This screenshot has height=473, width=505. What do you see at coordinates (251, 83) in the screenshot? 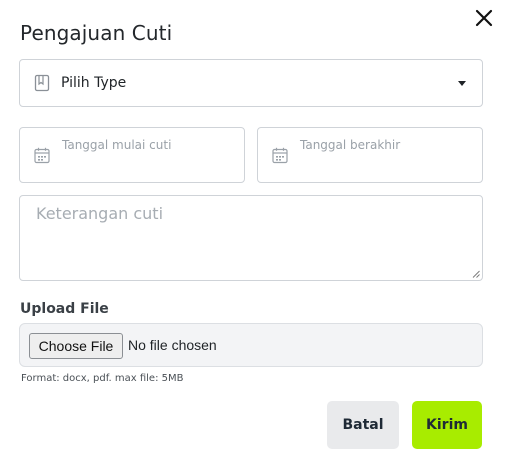
I see `type-select: Pilih Type` at bounding box center [251, 83].